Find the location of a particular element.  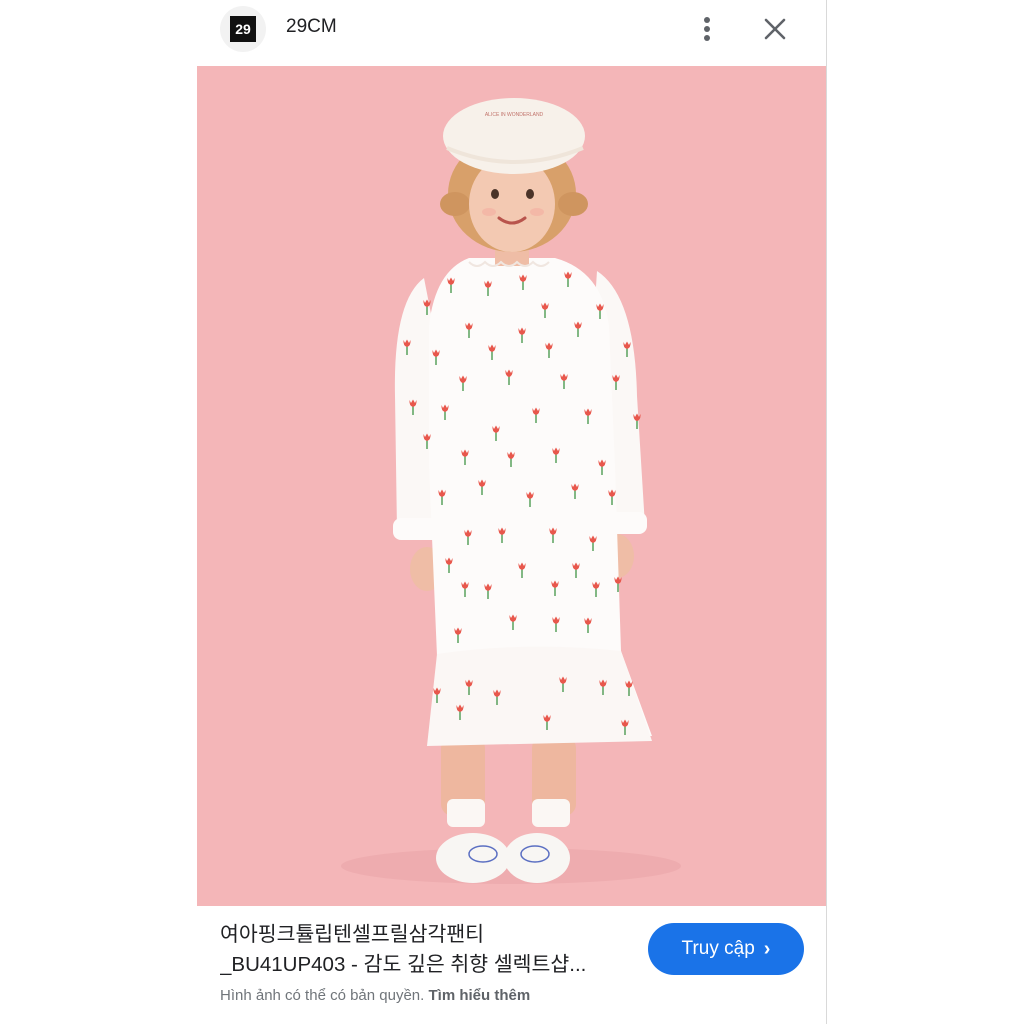

copyright-text: Hình ảnh có thể có bản quyền. is located at coordinates (322, 995).